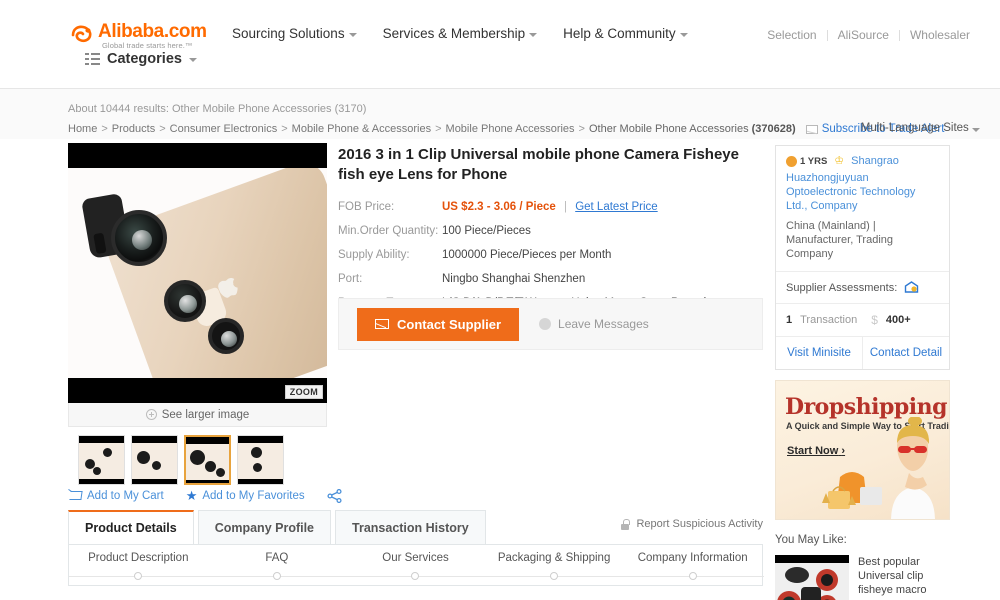 The image size is (1000, 600). Describe the element at coordinates (350, 279) in the screenshot. I see `spec-key: Port:` at that location.